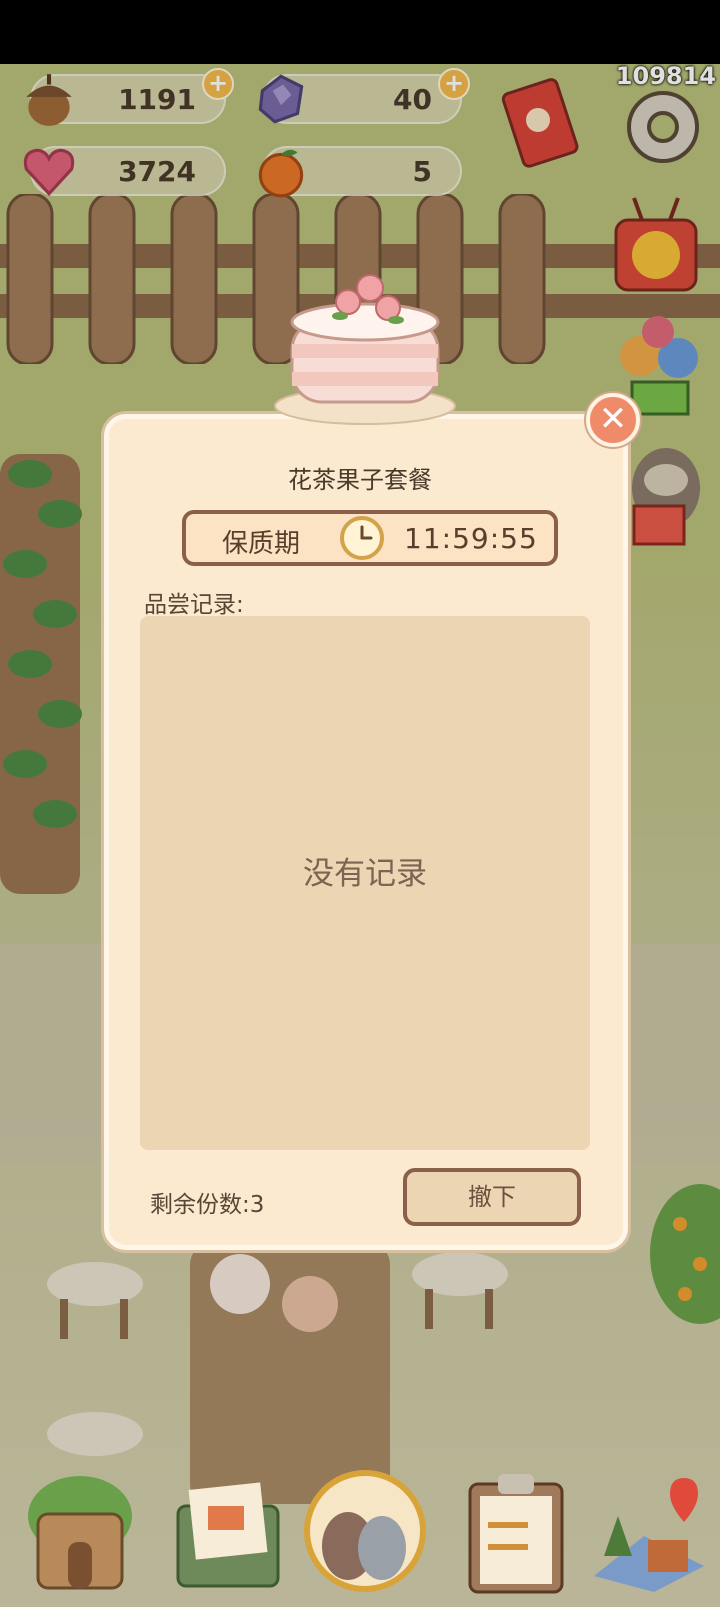  What do you see at coordinates (471, 538) in the screenshot?
I see `shelf-life-time: 11:59:55` at bounding box center [471, 538].